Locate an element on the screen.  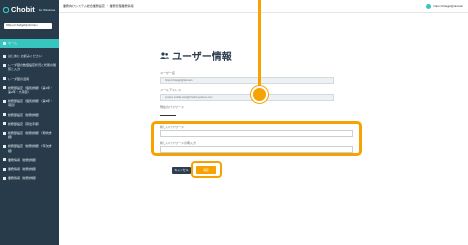
sidebar-item-label: 総務部設定（算出手順） is located at coordinates (25, 123).